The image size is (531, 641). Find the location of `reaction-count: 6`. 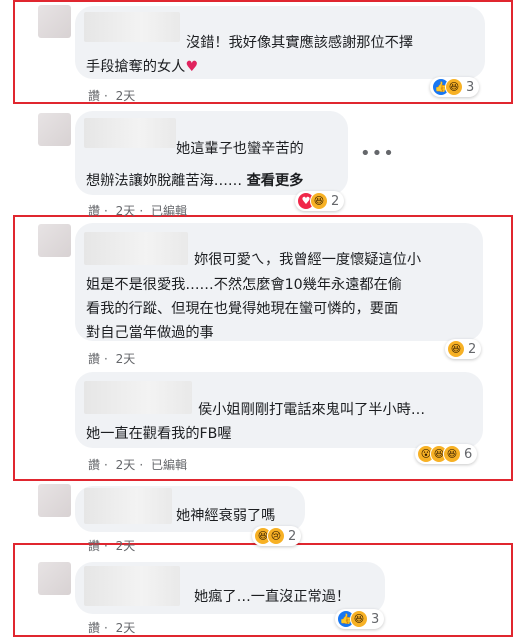

reaction-count: 6 is located at coordinates (468, 454).